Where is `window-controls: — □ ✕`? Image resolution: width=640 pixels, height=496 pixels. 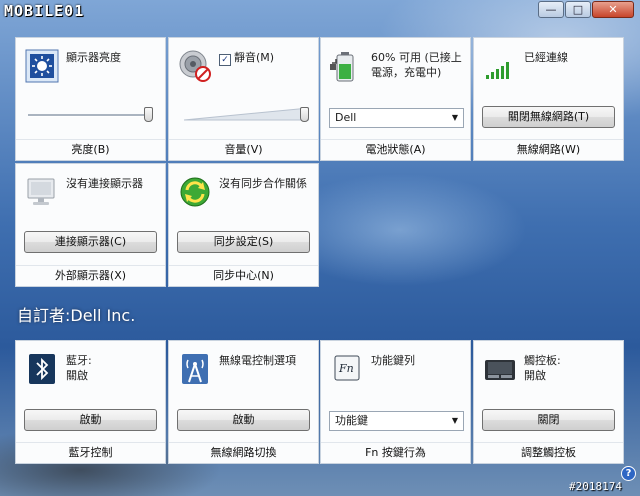
window-controls: — □ ✕ is located at coordinates (586, 9).